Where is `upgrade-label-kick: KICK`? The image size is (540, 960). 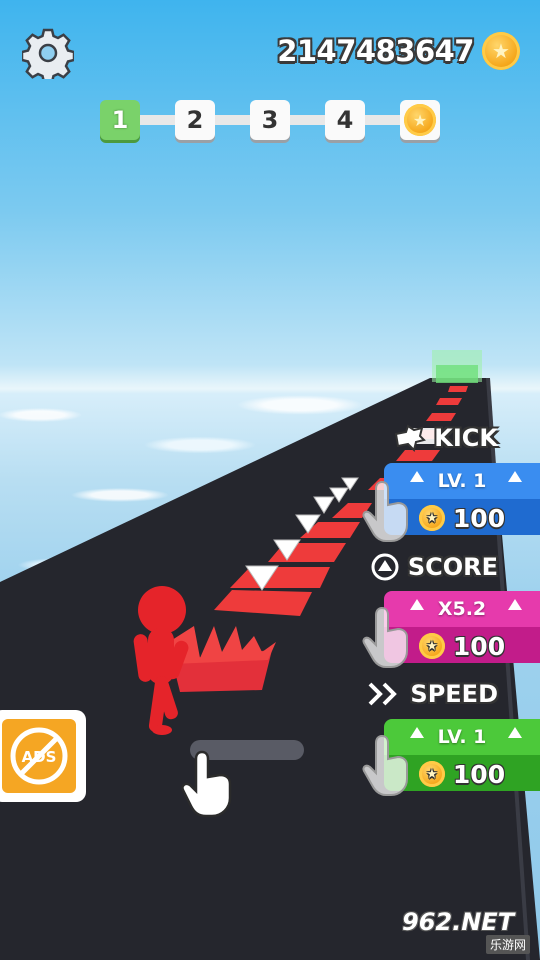
upgrade-label-kick: KICK is located at coordinates (445, 438).